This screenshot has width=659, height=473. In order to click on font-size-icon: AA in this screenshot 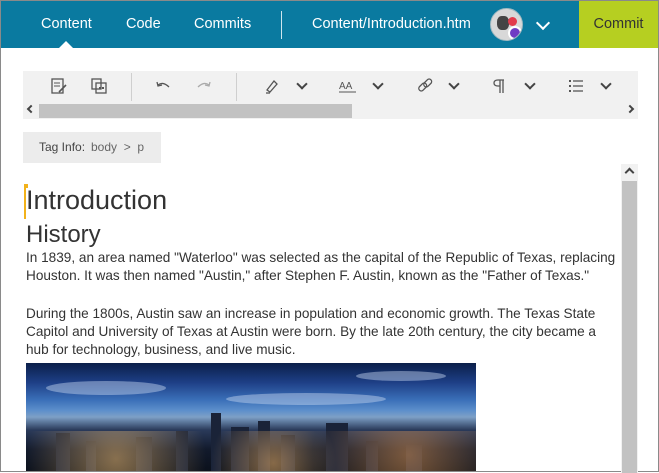, I will do `click(348, 87)`.